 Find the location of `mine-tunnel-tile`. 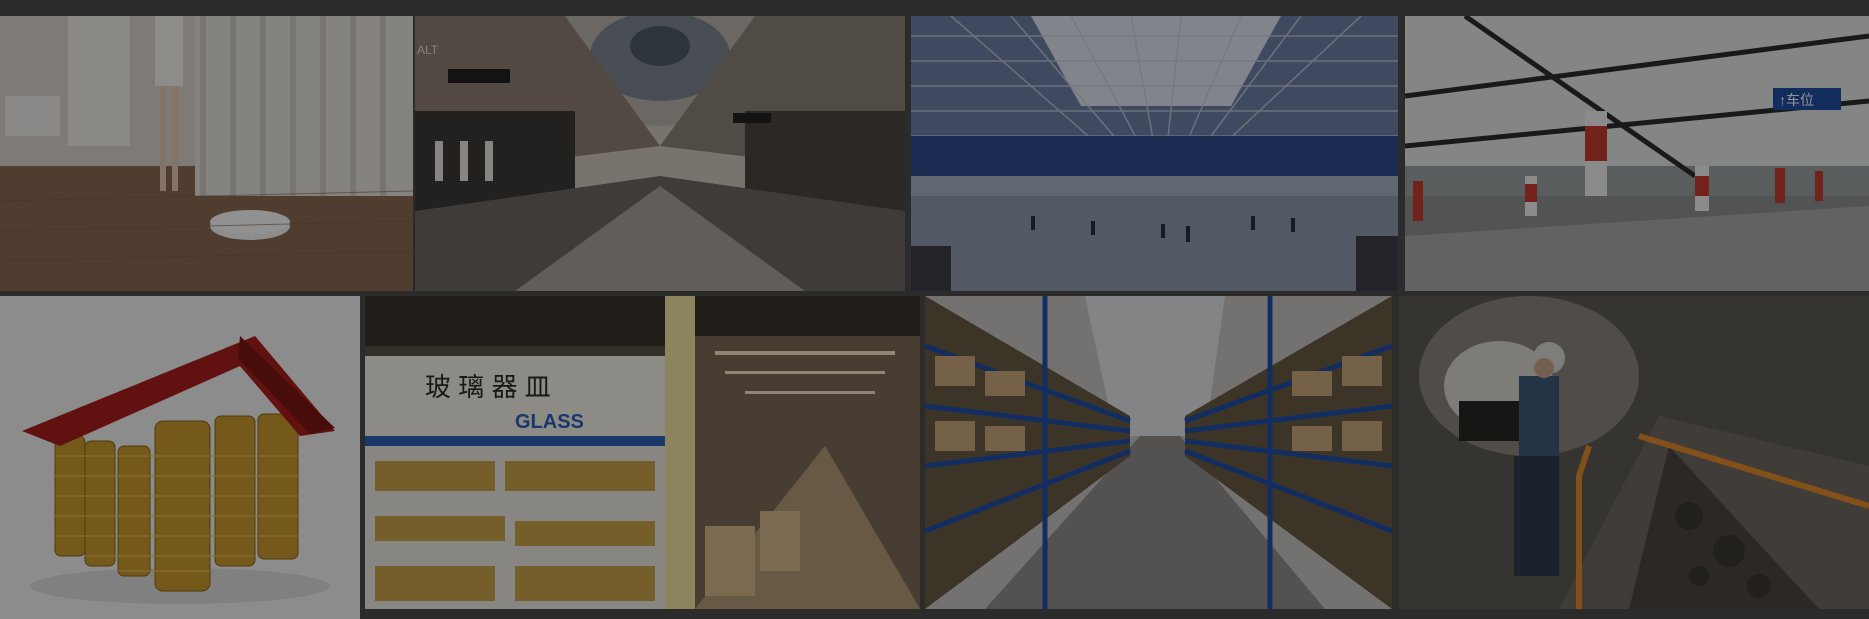

mine-tunnel-tile is located at coordinates (1634, 452).